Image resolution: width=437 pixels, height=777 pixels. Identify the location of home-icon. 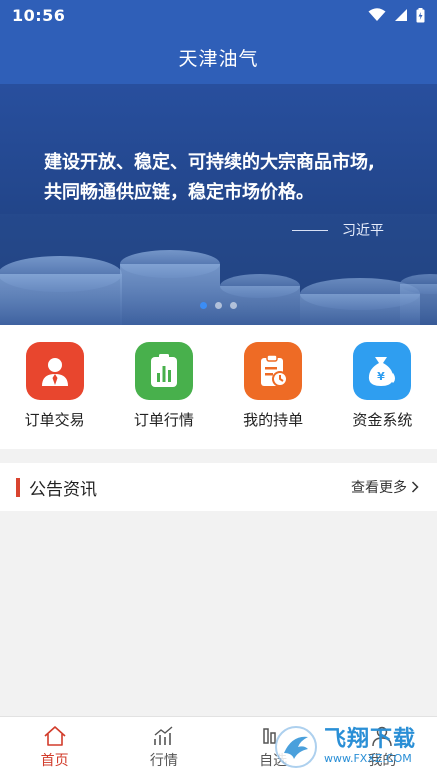
(55, 736).